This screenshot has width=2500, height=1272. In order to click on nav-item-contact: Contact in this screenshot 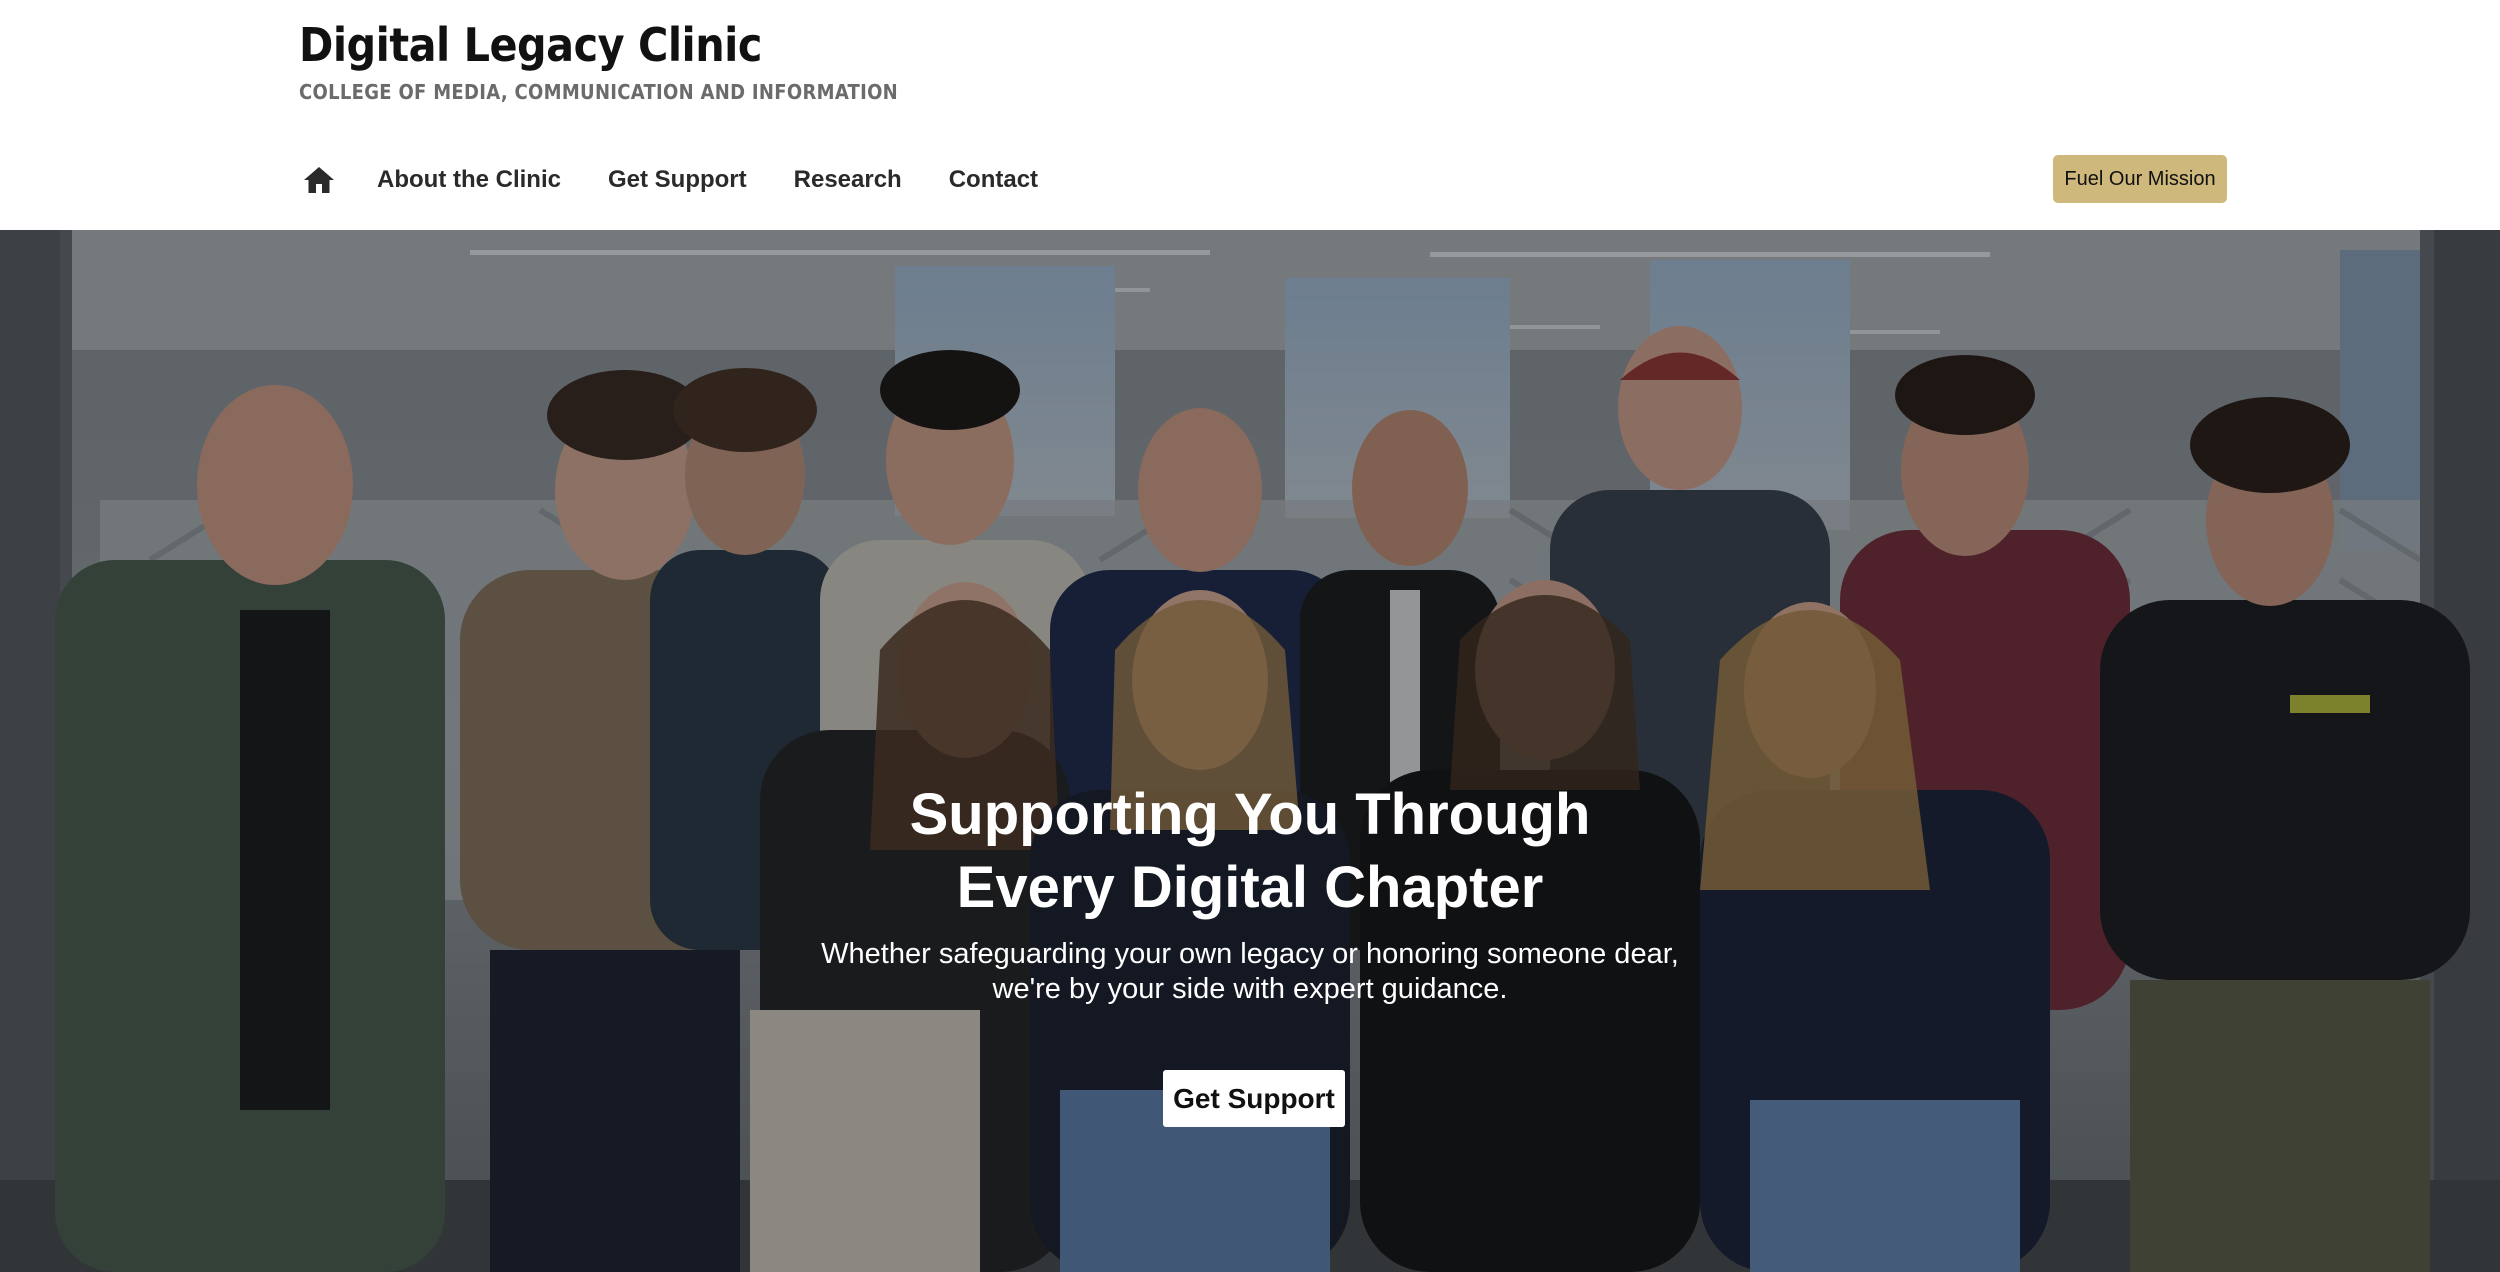, I will do `click(993, 180)`.